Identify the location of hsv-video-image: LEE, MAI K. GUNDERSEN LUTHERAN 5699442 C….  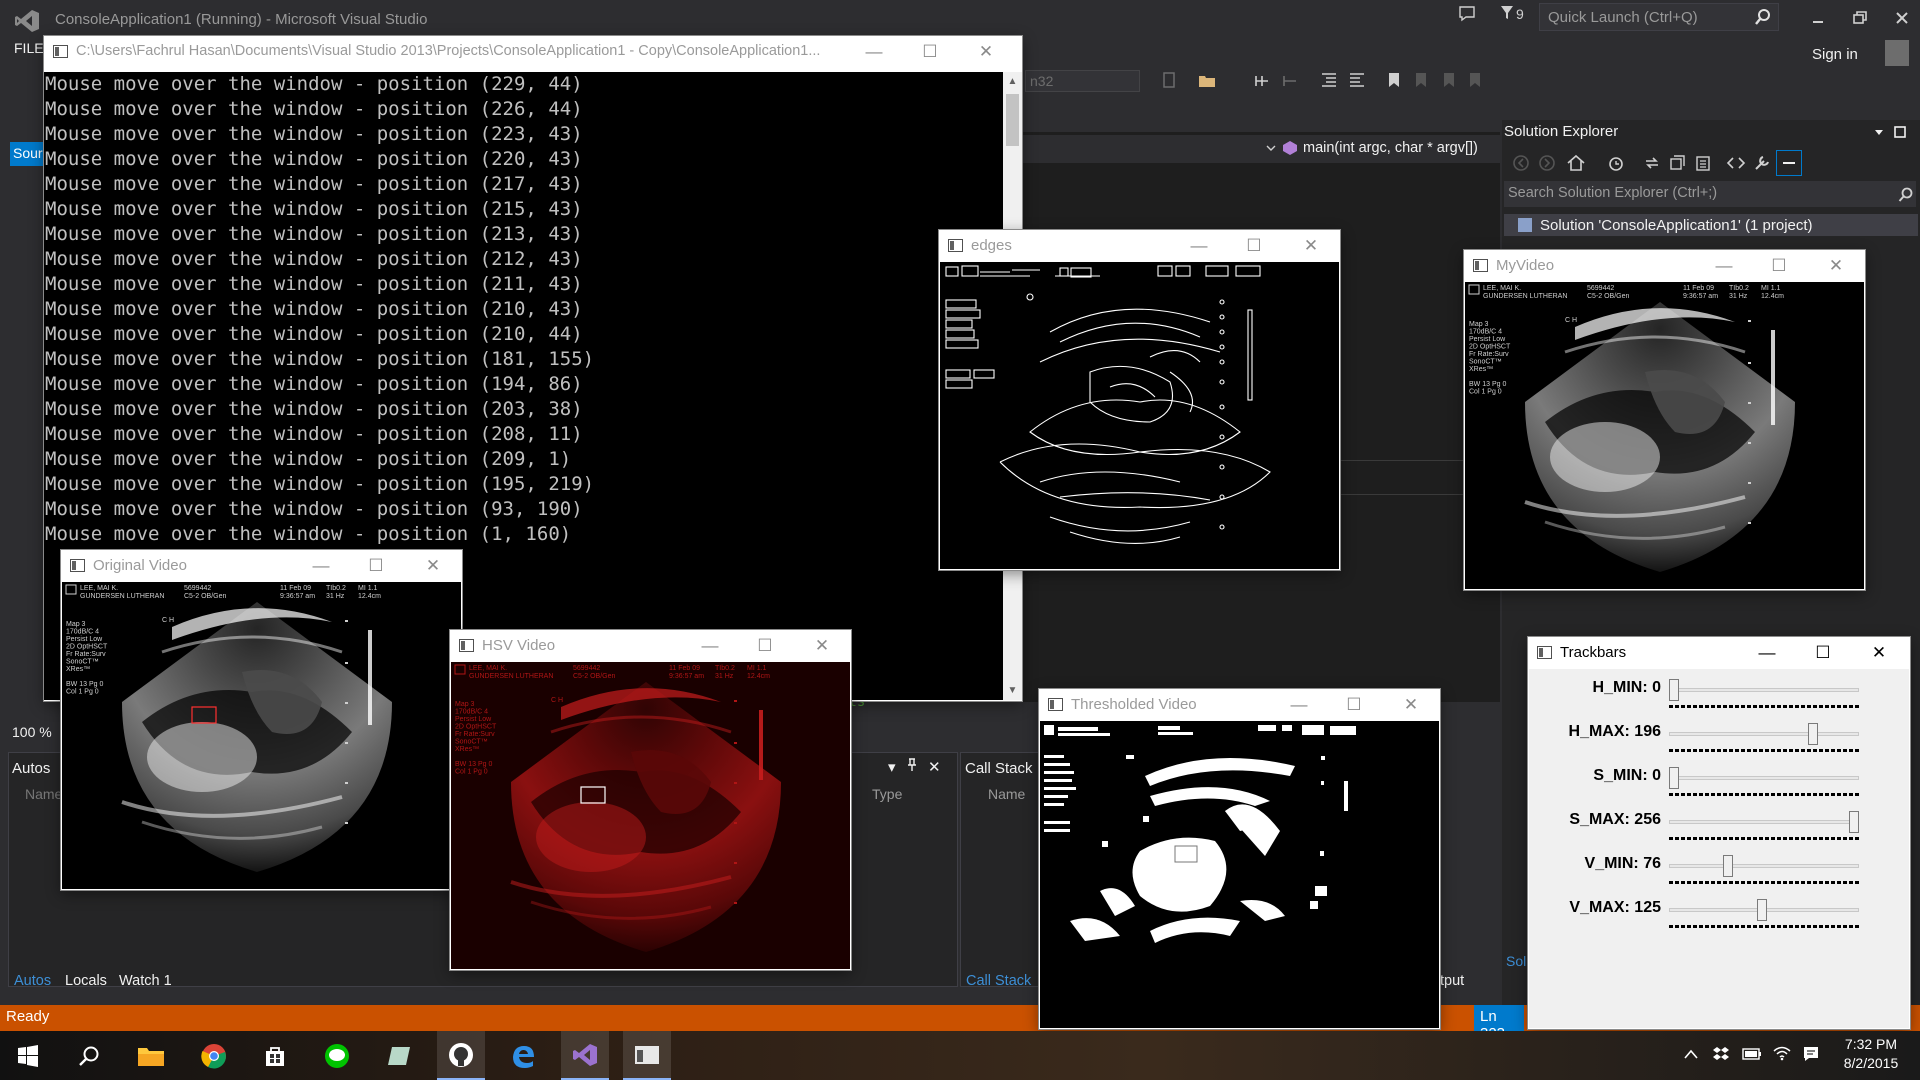
(650, 815).